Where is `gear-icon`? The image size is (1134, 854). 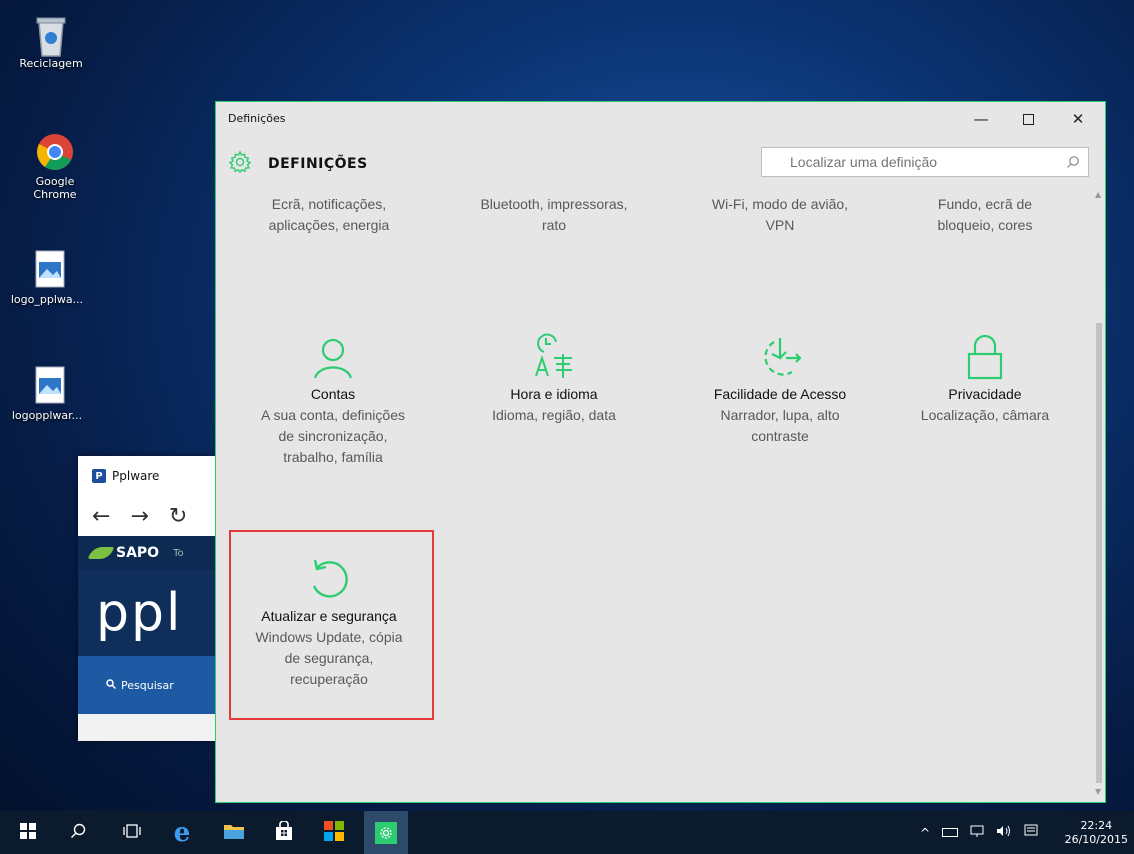
gear-icon is located at coordinates (240, 164).